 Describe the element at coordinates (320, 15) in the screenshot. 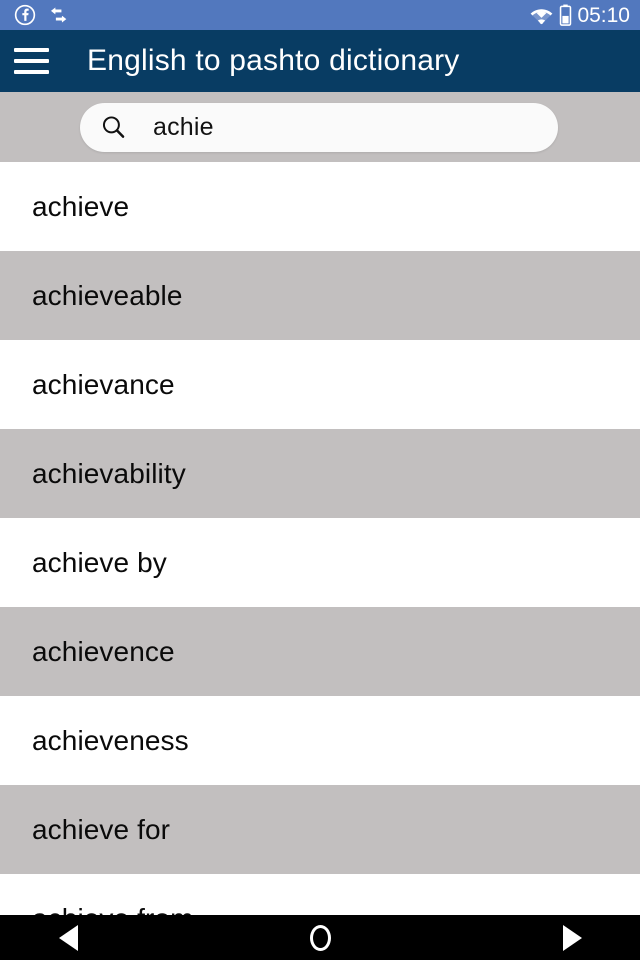

I see `status-bar: 05:10` at that location.